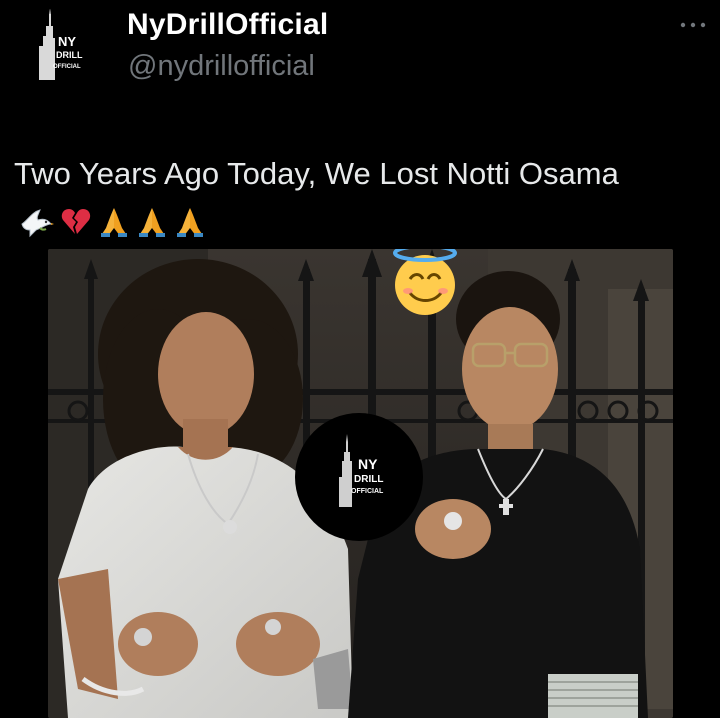 The height and width of the screenshot is (718, 720). I want to click on user-handle: @nydrillofficial, so click(221, 66).